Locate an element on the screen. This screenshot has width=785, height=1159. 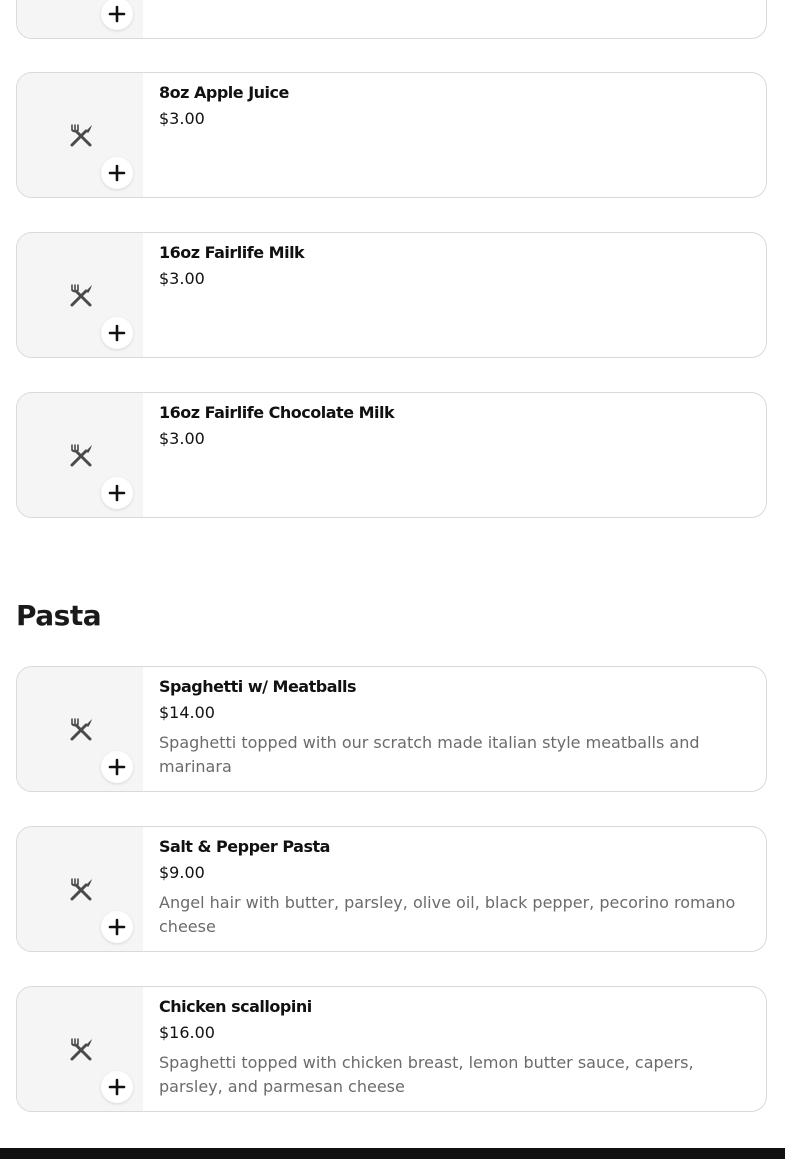
menu-item-card: 16oz Fairlife Milk $3.00 is located at coordinates (391, 295).